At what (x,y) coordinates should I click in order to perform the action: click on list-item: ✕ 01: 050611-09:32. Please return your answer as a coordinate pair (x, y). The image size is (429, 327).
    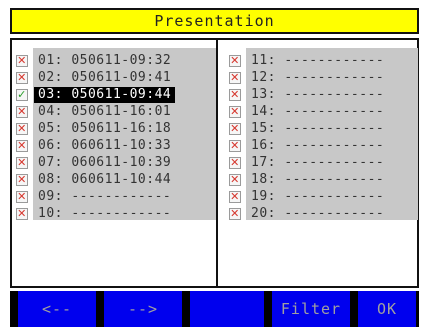
    Looking at the image, I should click on (95, 60).